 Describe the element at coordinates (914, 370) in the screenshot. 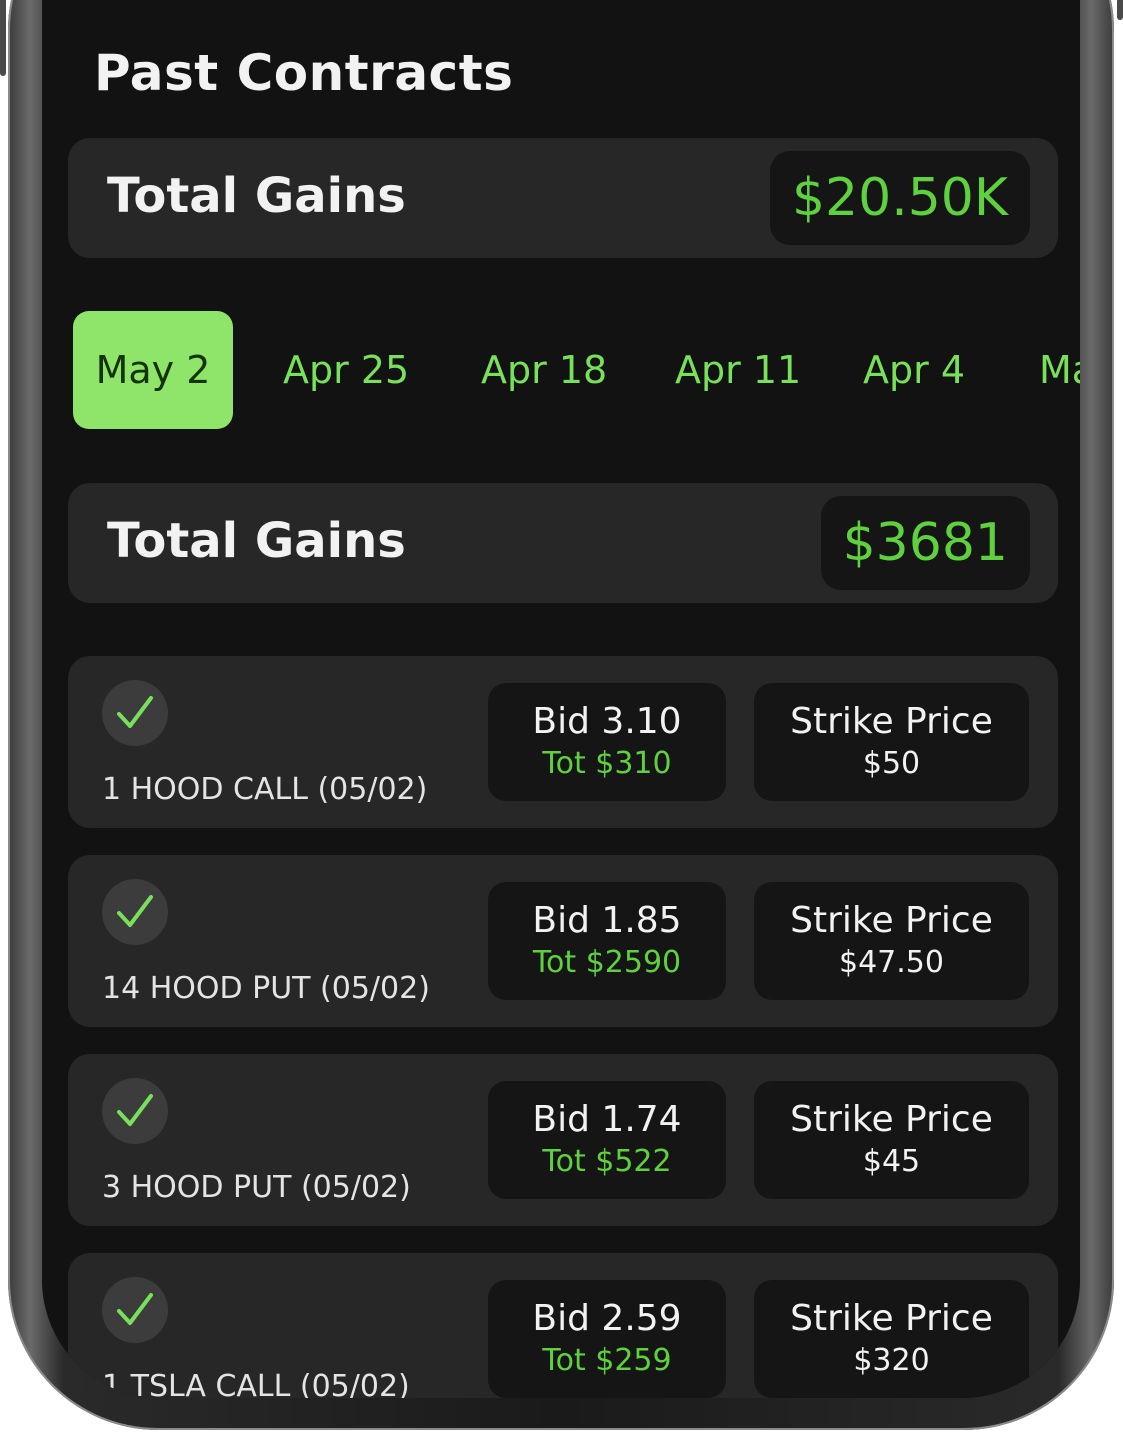

I see `date-tab-apr-4: Apr 4` at that location.